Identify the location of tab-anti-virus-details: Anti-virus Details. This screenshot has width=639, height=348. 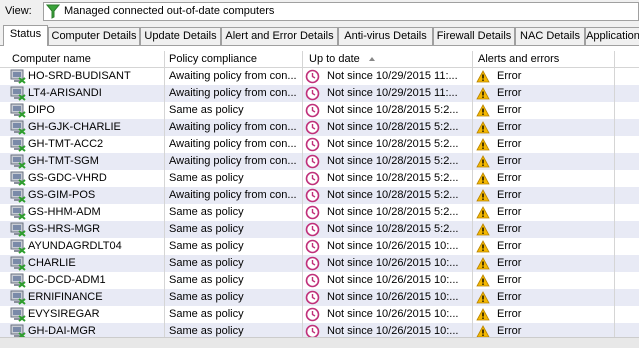
(385, 36).